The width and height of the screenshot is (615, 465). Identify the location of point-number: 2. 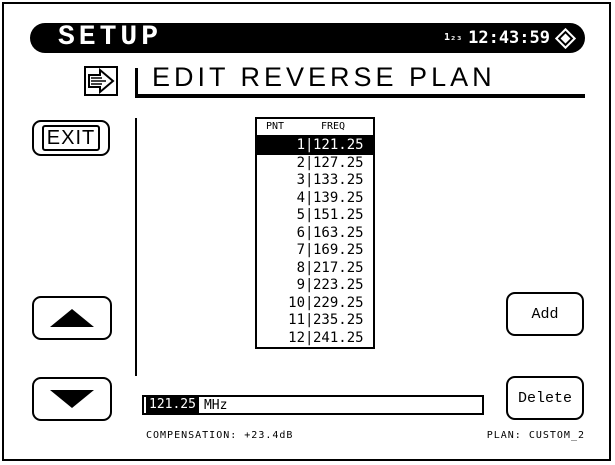
(300, 162).